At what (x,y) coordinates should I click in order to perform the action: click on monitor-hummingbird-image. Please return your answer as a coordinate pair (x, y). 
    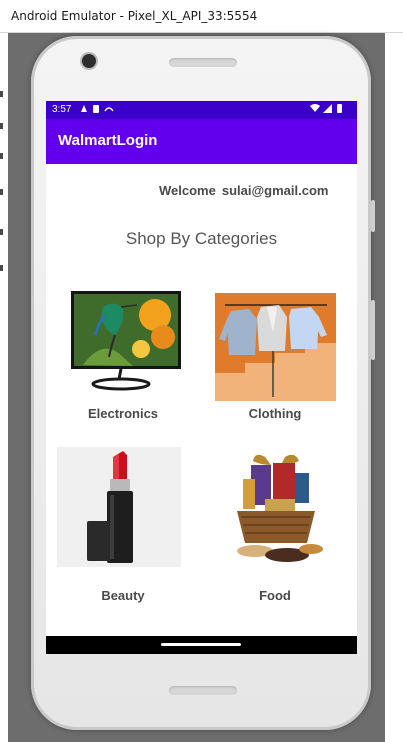
    Looking at the image, I should click on (125, 343).